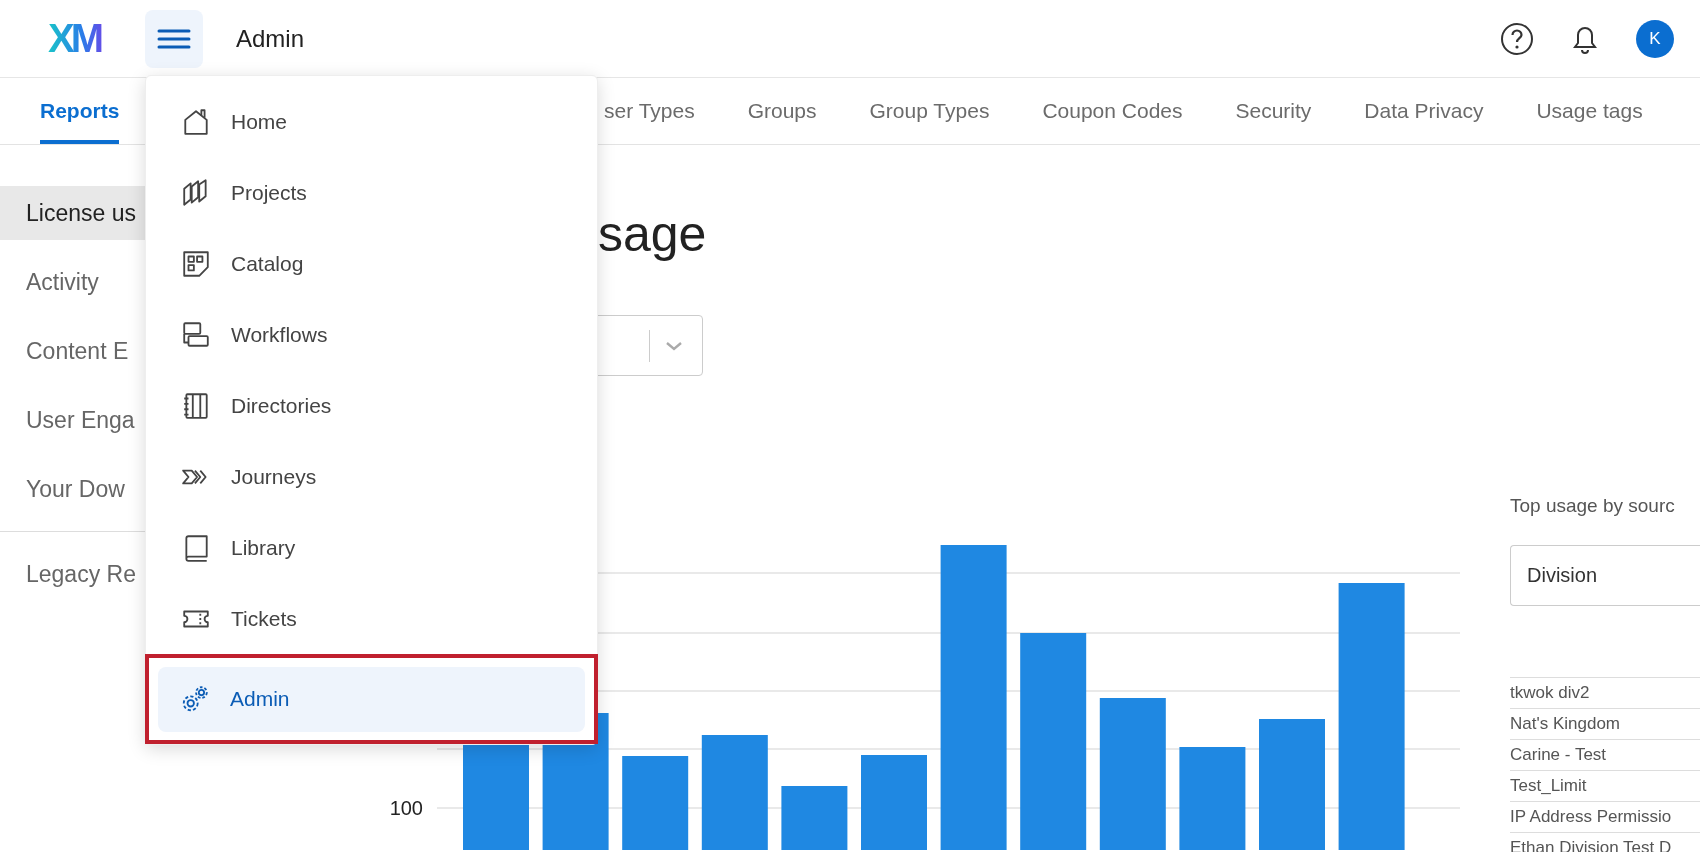 This screenshot has height=852, width=1700. What do you see at coordinates (371, 192) in the screenshot?
I see `menu-item: Projects` at bounding box center [371, 192].